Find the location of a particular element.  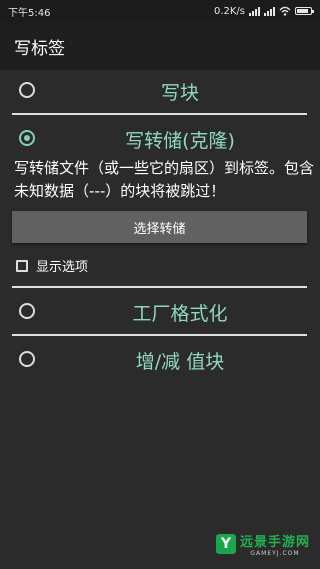

page-title: 写标签 is located at coordinates (39, 48).